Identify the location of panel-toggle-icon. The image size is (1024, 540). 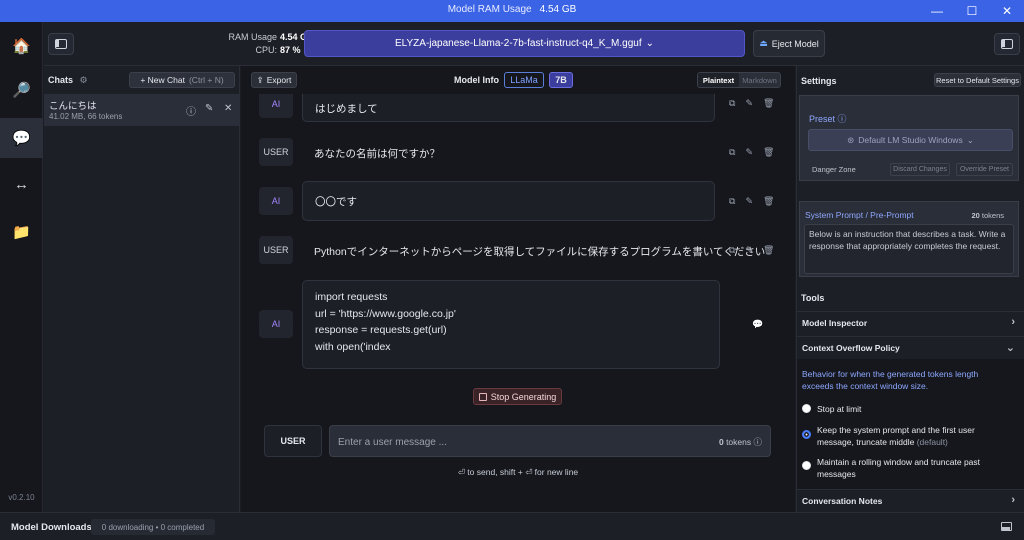
(1006, 526).